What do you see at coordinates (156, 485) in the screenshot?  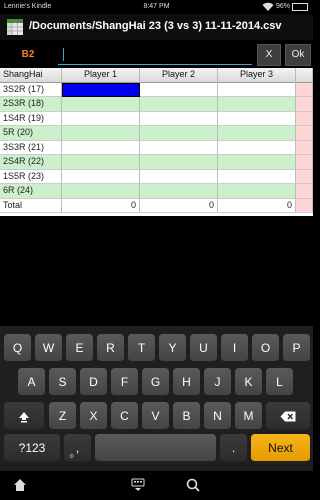 I see `navigation-bar` at bounding box center [156, 485].